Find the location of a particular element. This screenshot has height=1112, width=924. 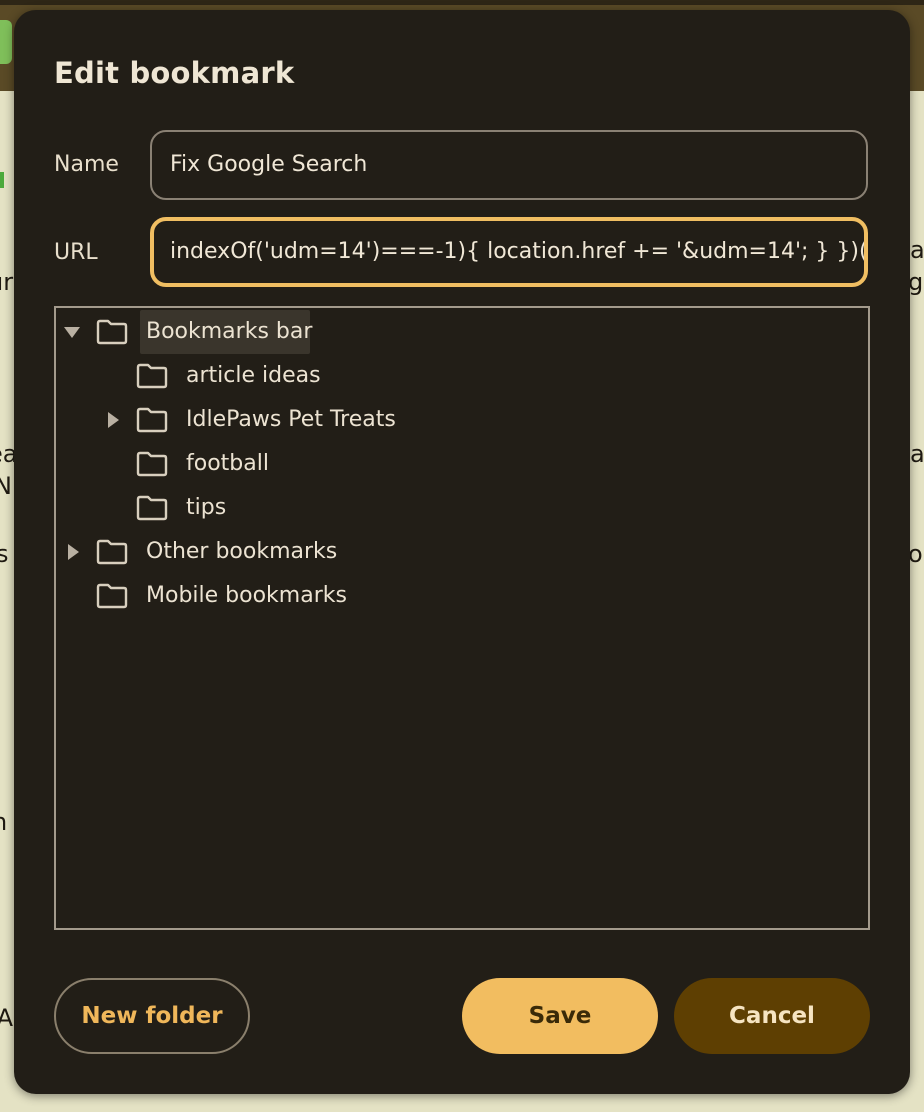

background-text-fragment: s is located at coordinates (4, 554).